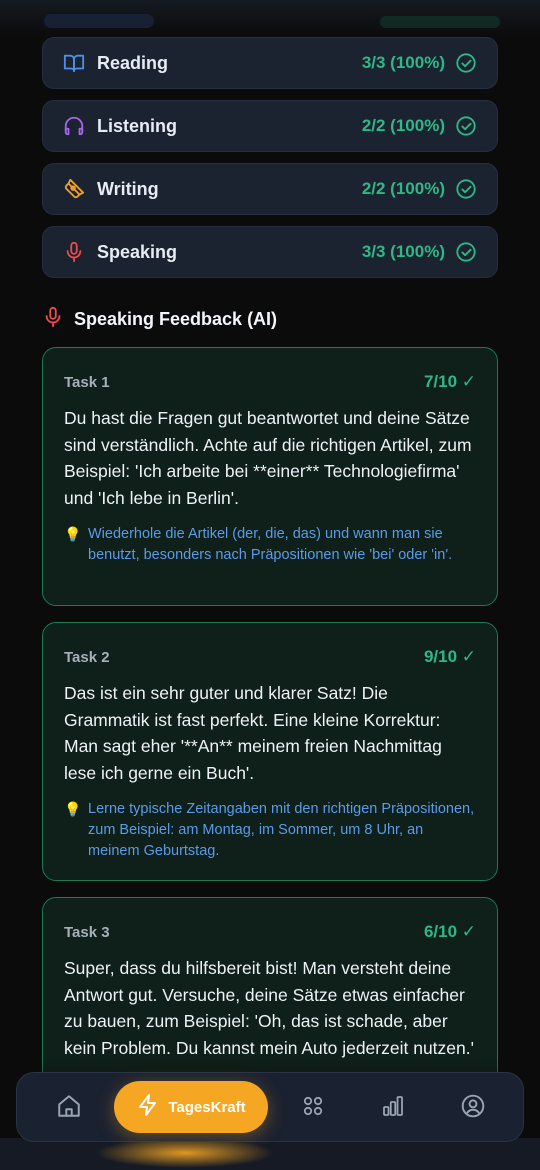 This screenshot has height=1170, width=540. I want to click on nav-modules, so click(313, 1108).